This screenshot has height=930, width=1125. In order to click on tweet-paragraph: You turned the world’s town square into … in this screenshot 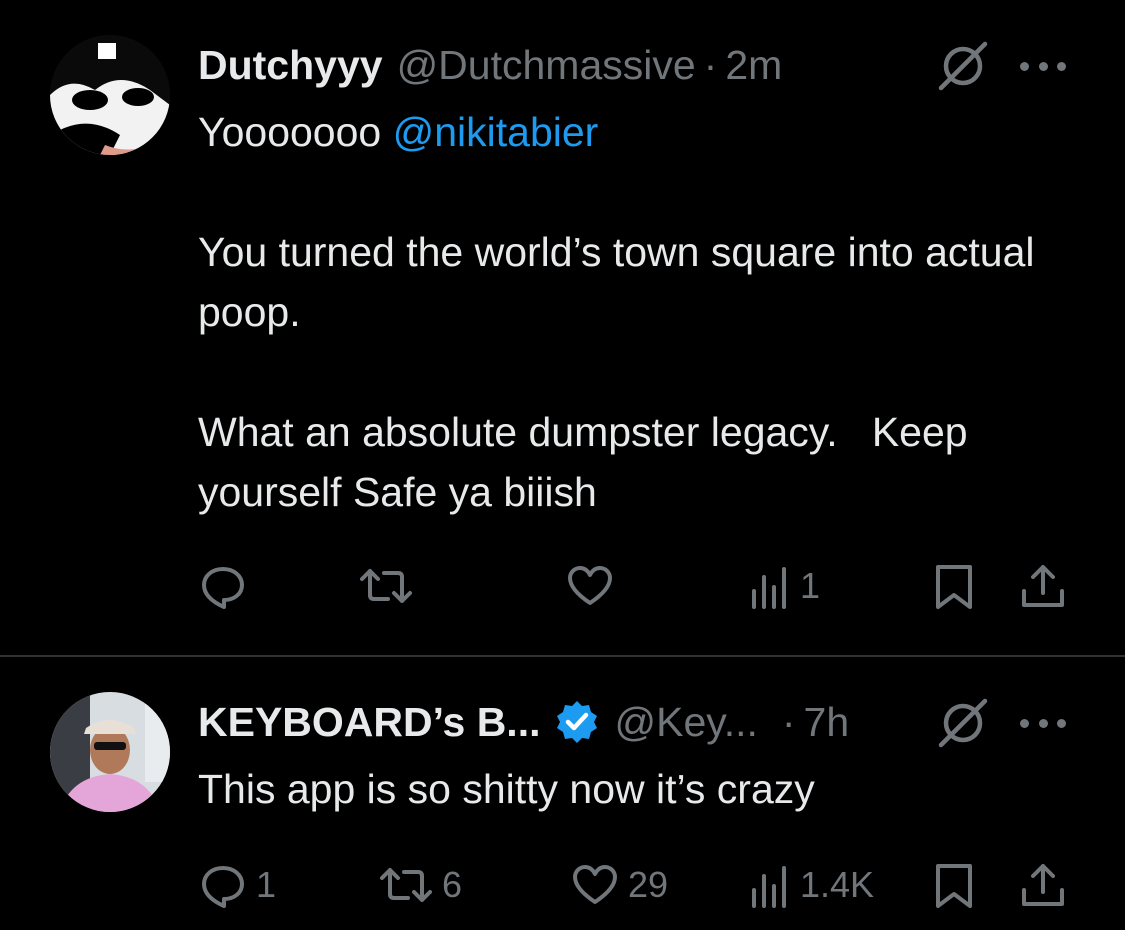, I will do `click(616, 282)`.